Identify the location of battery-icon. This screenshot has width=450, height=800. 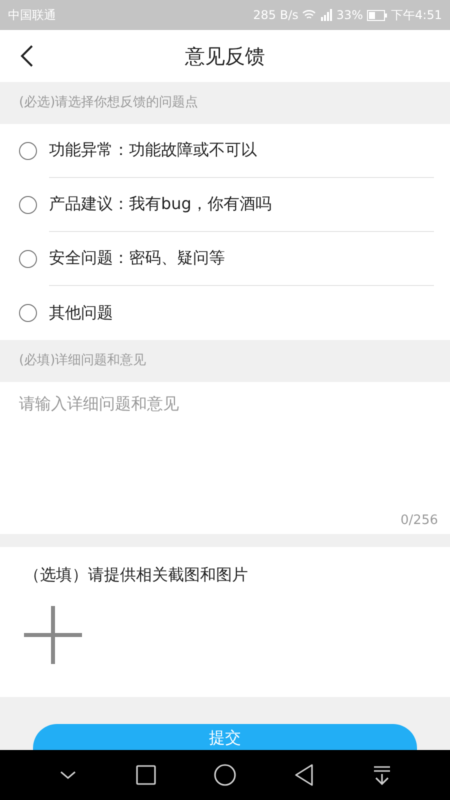
(377, 15).